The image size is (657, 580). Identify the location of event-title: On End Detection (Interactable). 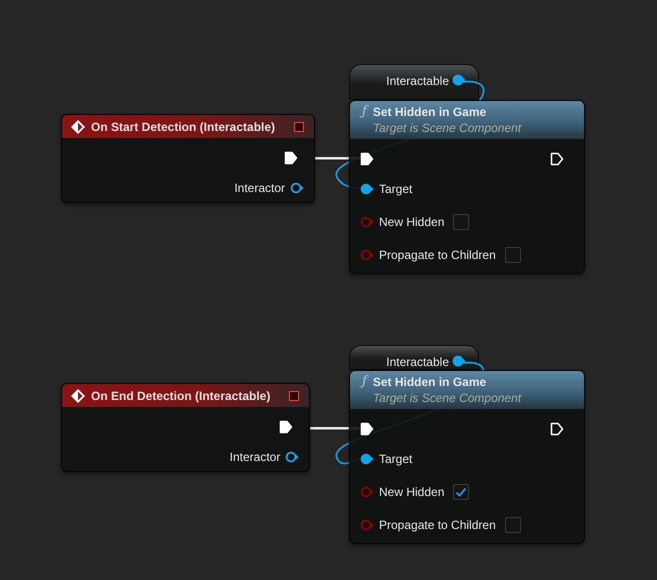
(180, 395).